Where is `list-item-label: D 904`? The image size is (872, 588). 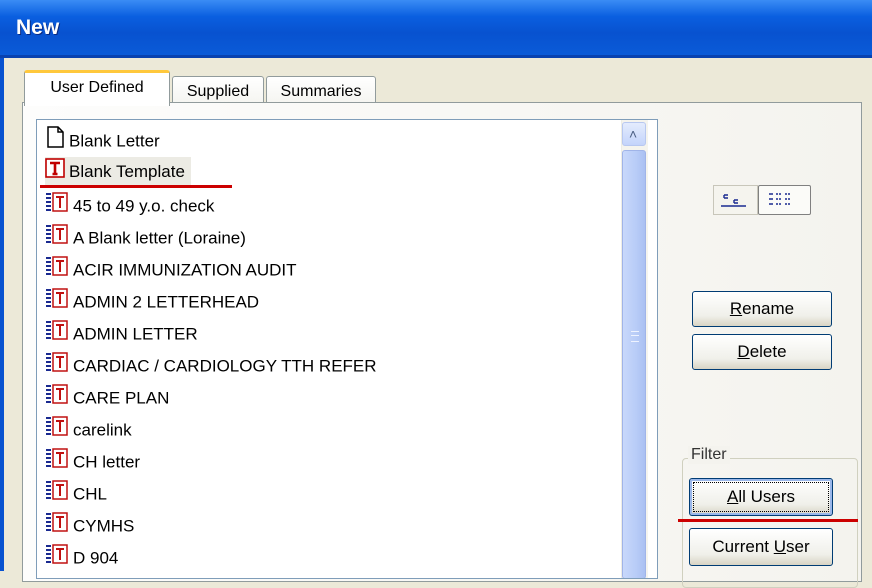 list-item-label: D 904 is located at coordinates (96, 558).